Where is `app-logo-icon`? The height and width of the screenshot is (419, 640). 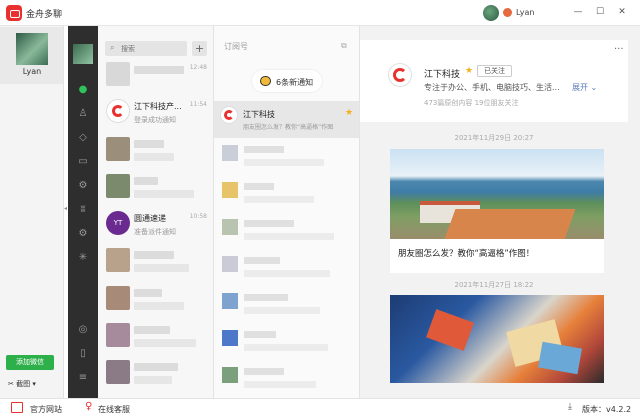 app-logo-icon is located at coordinates (14, 13).